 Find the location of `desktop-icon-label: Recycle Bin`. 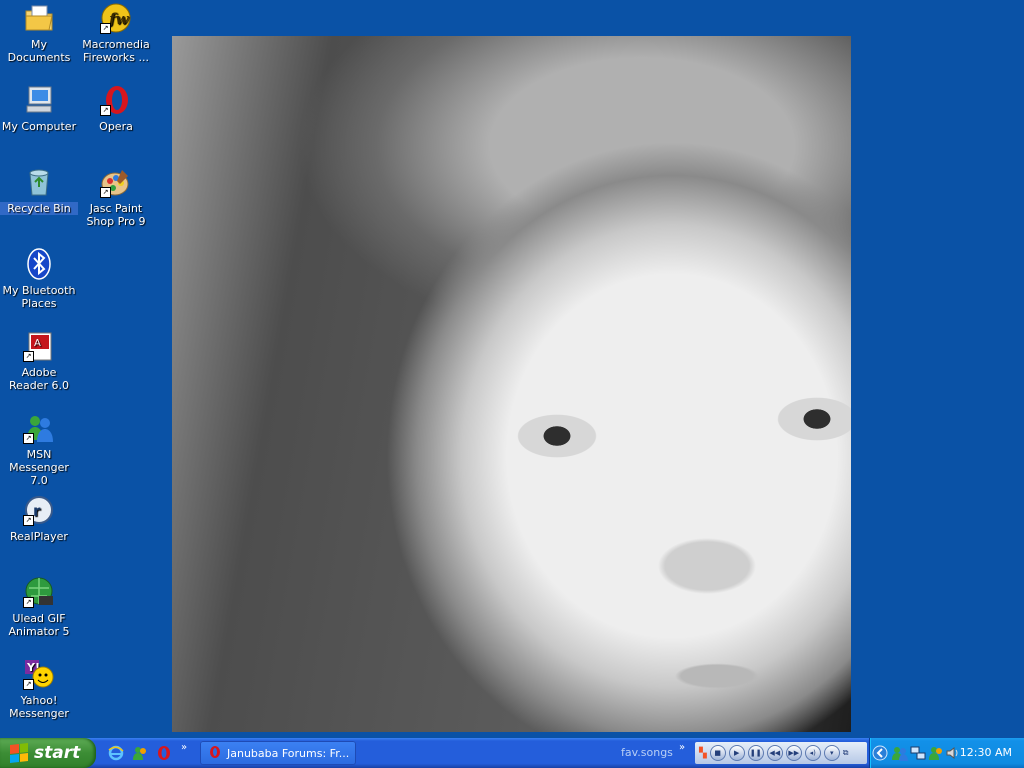

desktop-icon-label: Recycle Bin is located at coordinates (39, 208).